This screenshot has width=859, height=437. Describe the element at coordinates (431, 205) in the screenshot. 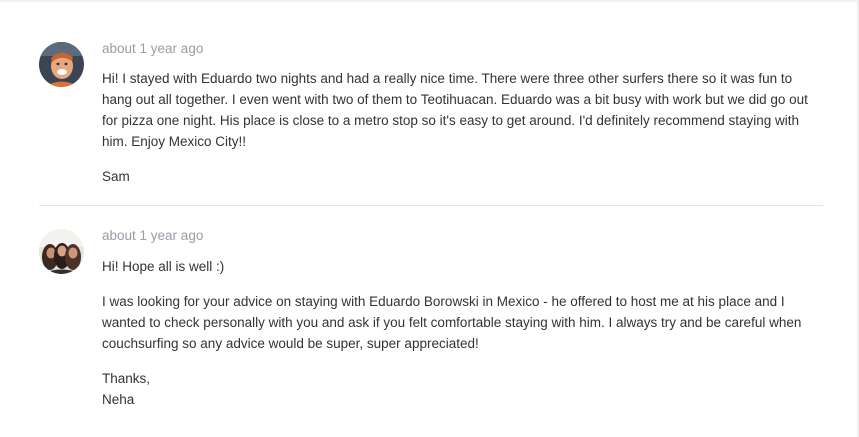

I see `message-divider` at that location.